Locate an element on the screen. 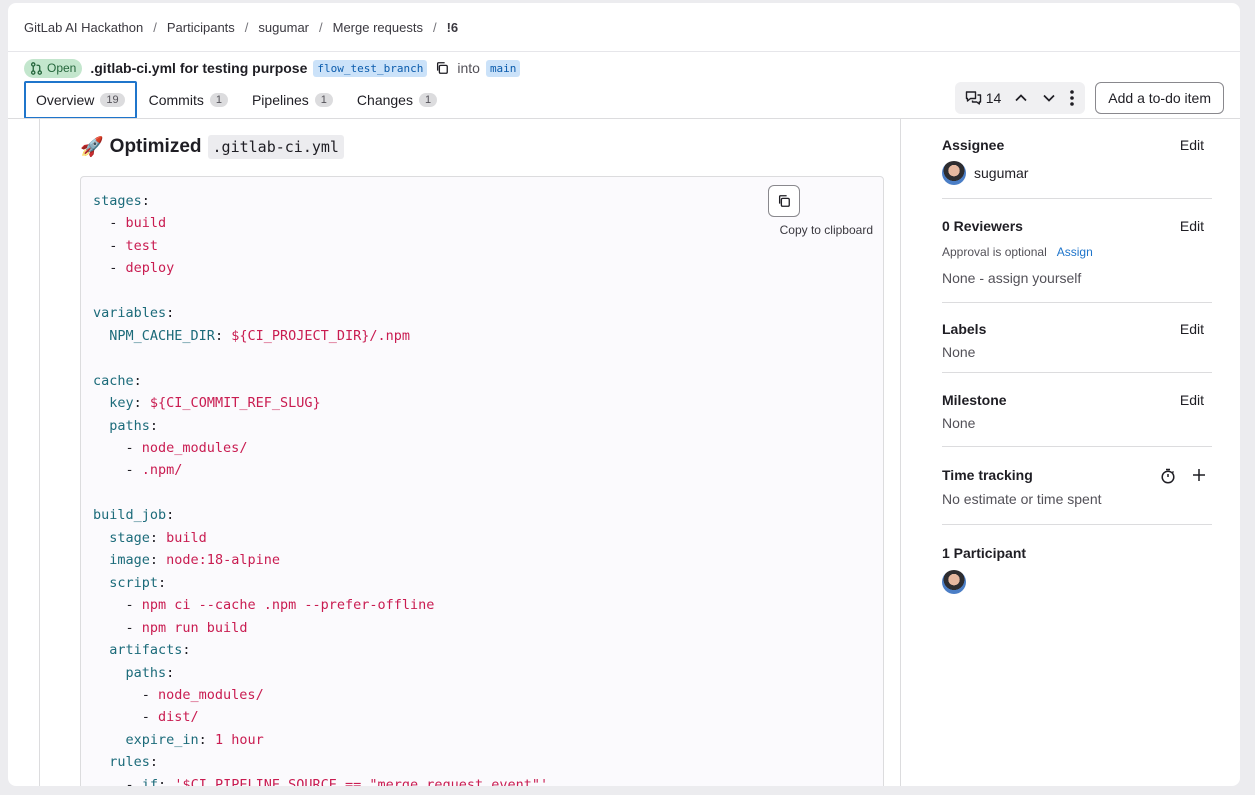 This screenshot has height=795, width=1255. previous-comment-button is located at coordinates (1021, 98).